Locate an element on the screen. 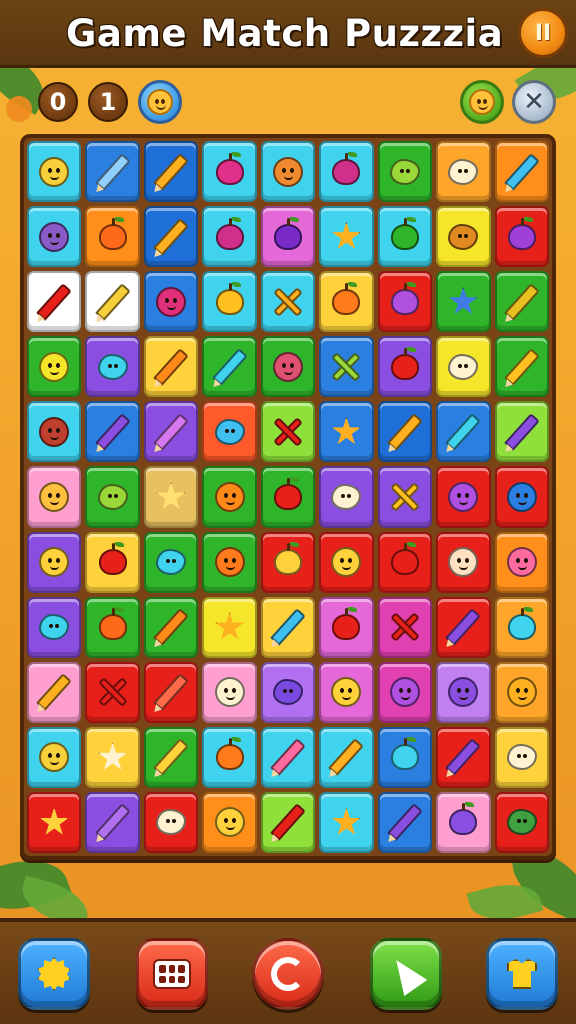  hint-button is located at coordinates (406, 974).